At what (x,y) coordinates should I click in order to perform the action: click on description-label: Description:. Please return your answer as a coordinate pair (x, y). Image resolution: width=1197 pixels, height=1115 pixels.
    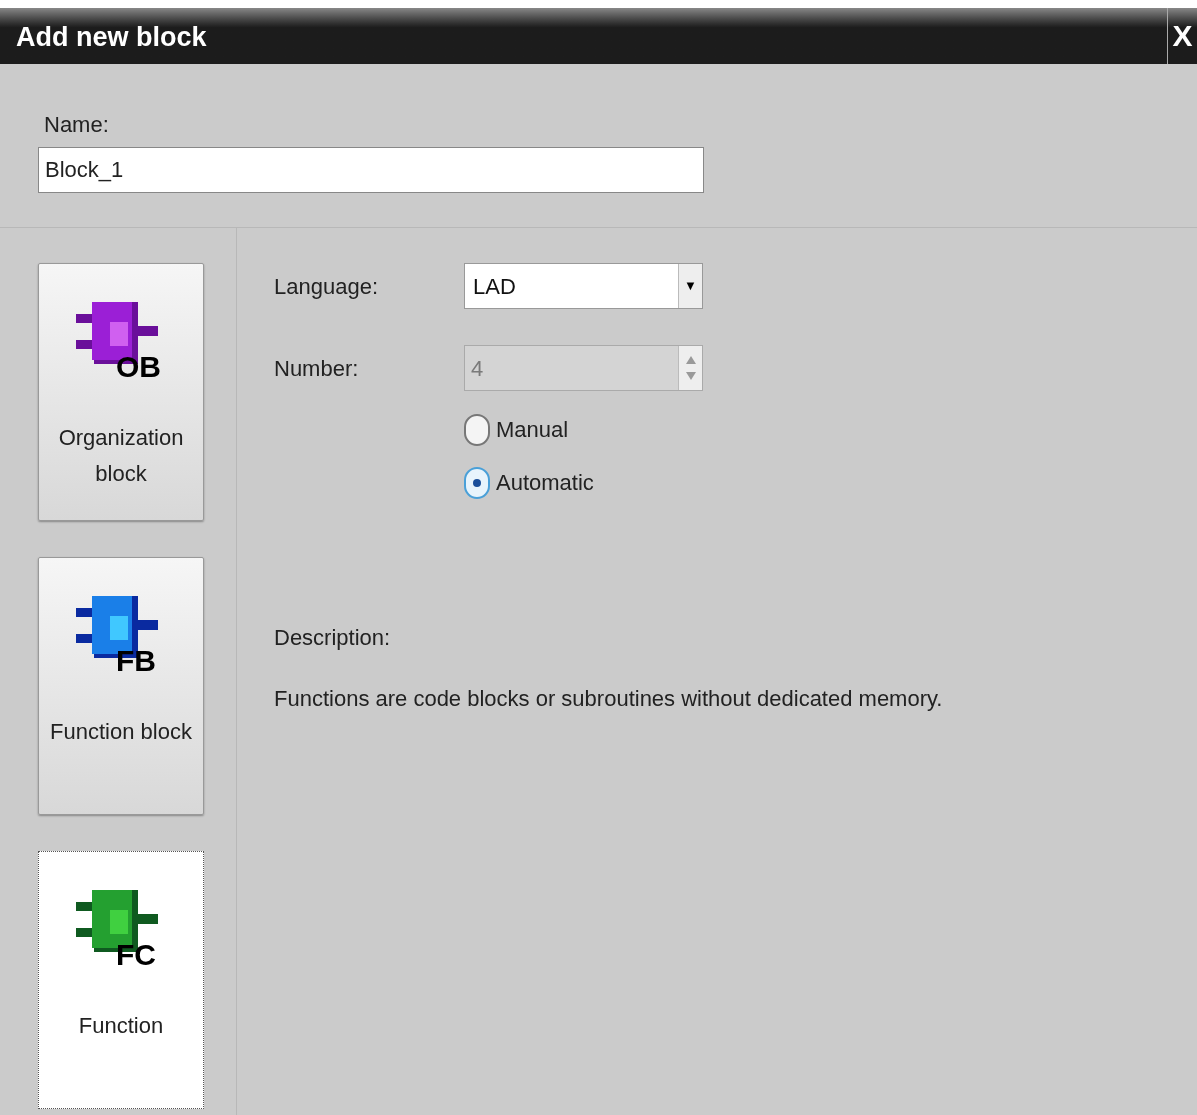
    Looking at the image, I should click on (333, 638).